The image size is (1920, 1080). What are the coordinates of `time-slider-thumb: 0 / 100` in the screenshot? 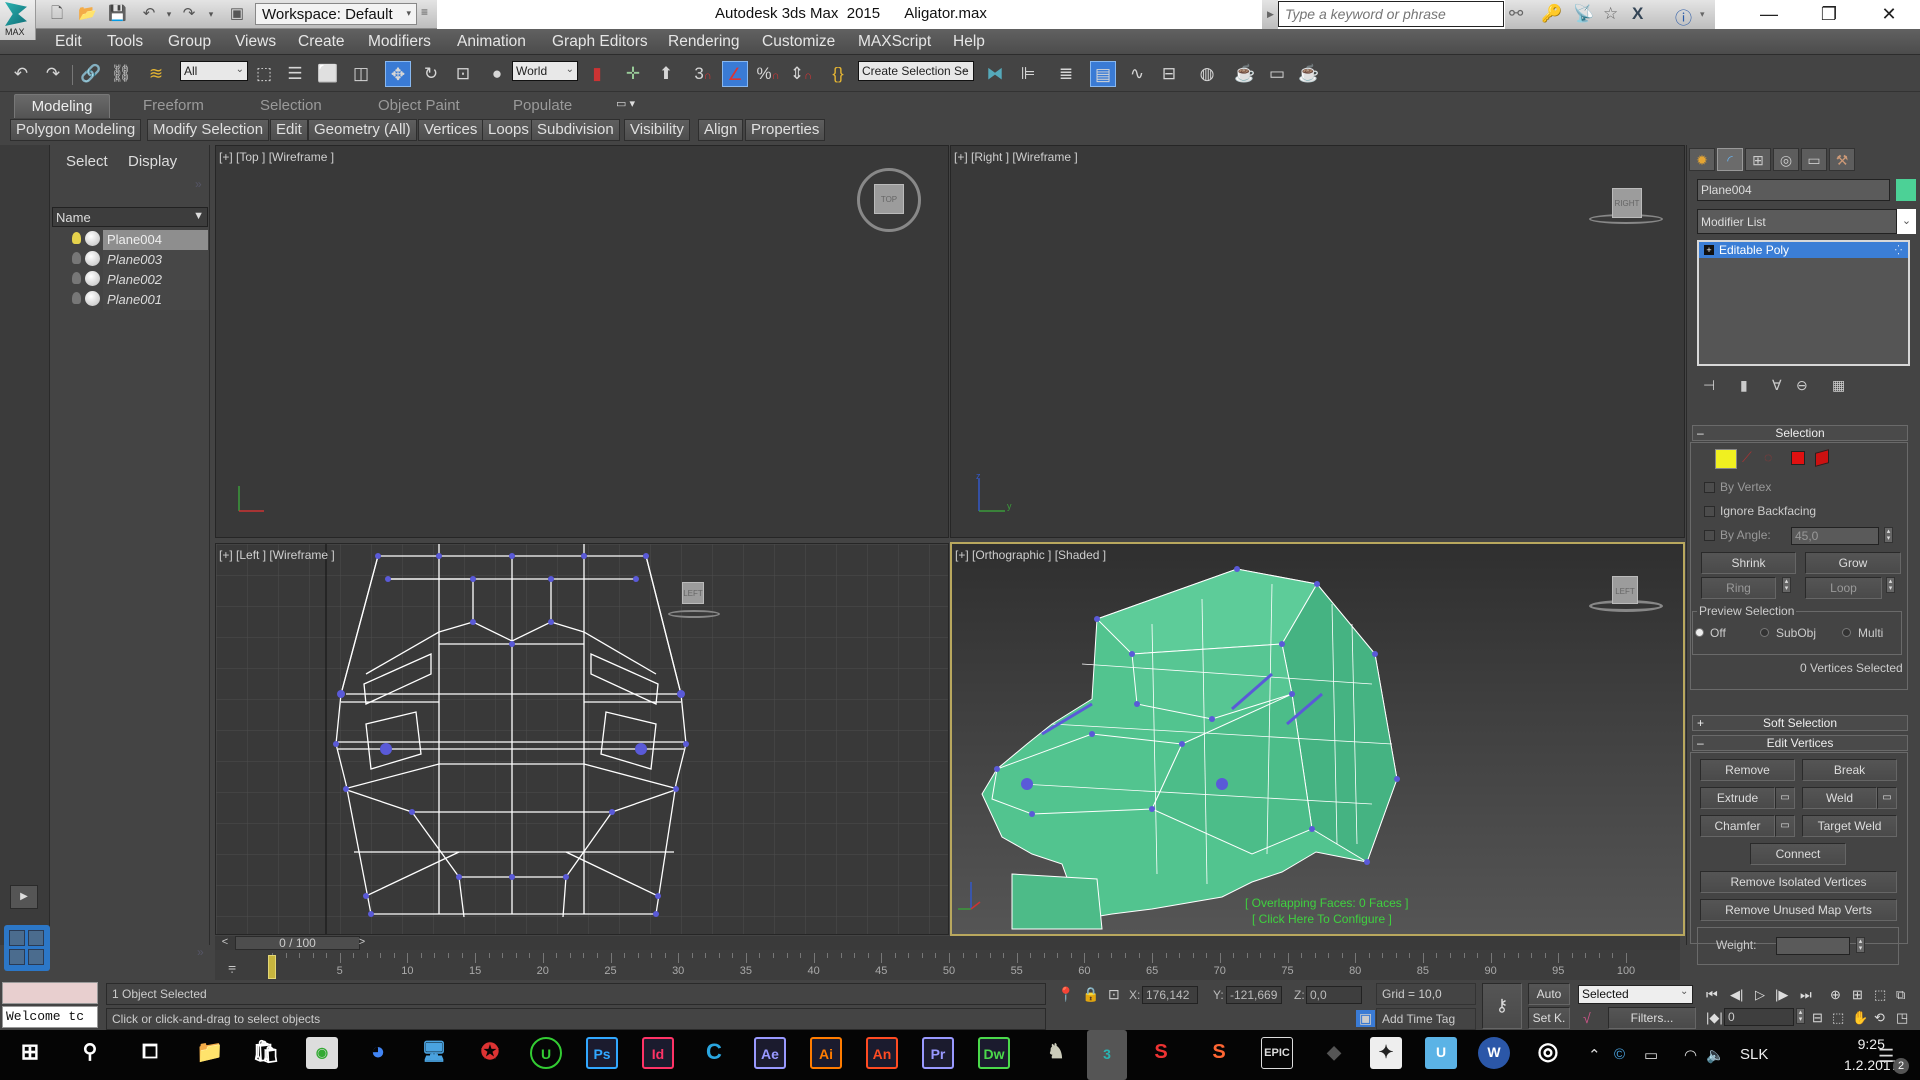 It's located at (297, 943).